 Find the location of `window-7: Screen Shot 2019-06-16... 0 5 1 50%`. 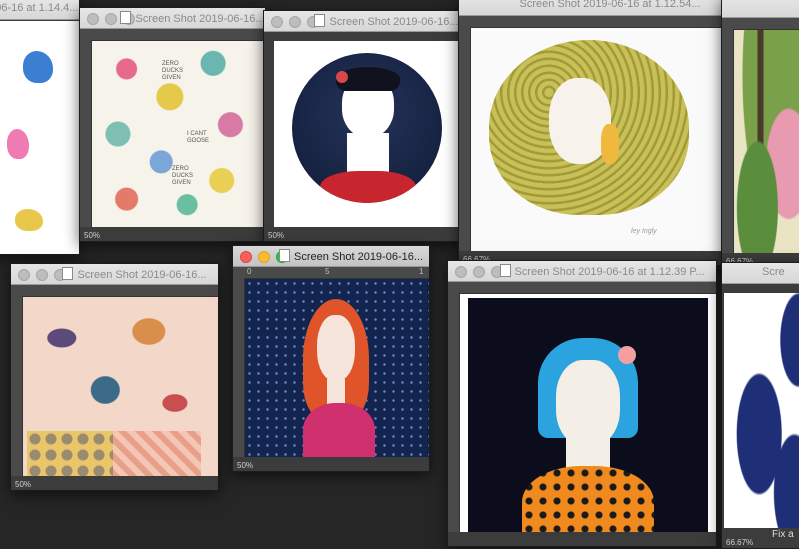

window-7: Screen Shot 2019-06-16... 0 5 1 50% is located at coordinates (331, 358).